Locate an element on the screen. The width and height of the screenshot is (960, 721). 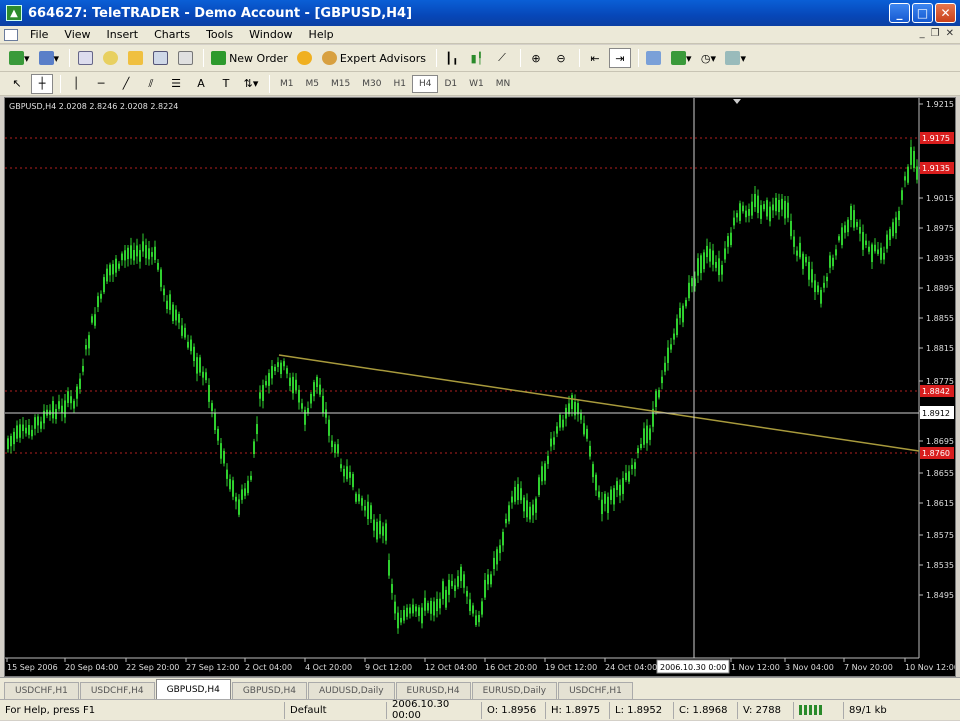
tab-gbpusd-h4: GBPUSD,H4 is located at coordinates (269, 690).